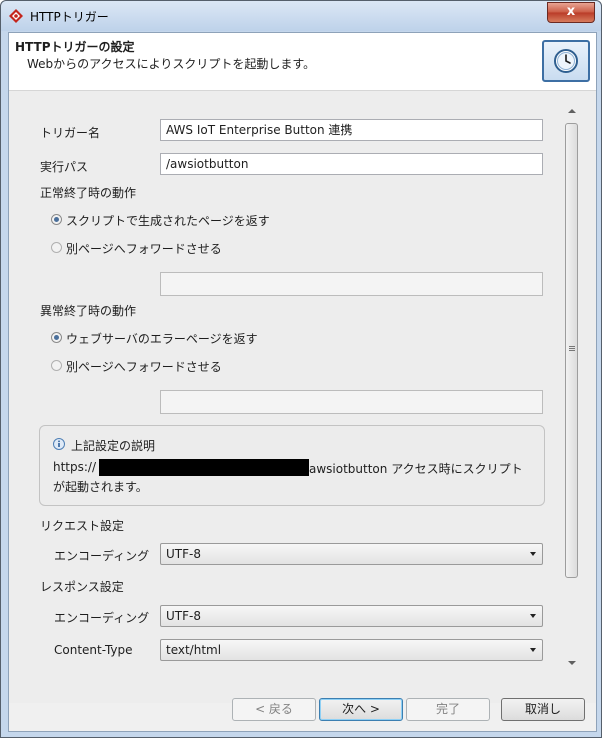 This screenshot has width=602, height=738. Describe the element at coordinates (70, 133) in the screenshot. I see `trigger-name-label: トリガー名` at that location.